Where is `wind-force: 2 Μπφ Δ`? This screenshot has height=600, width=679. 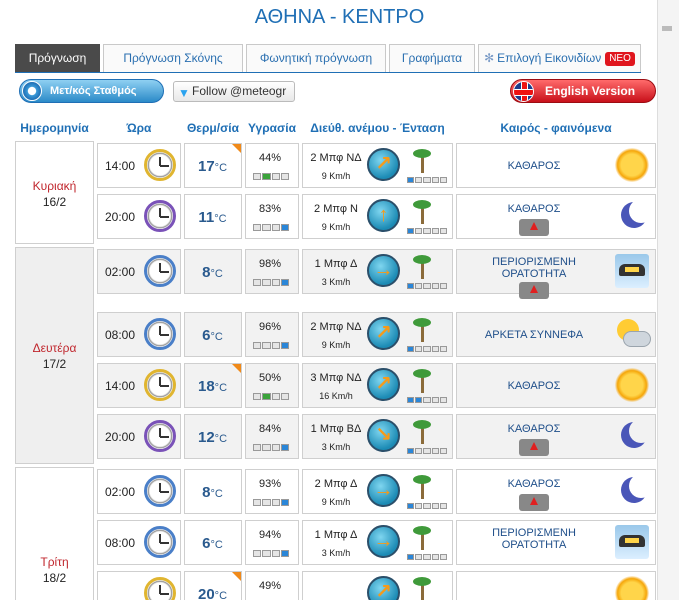 wind-force: 2 Μπφ Δ is located at coordinates (336, 484).